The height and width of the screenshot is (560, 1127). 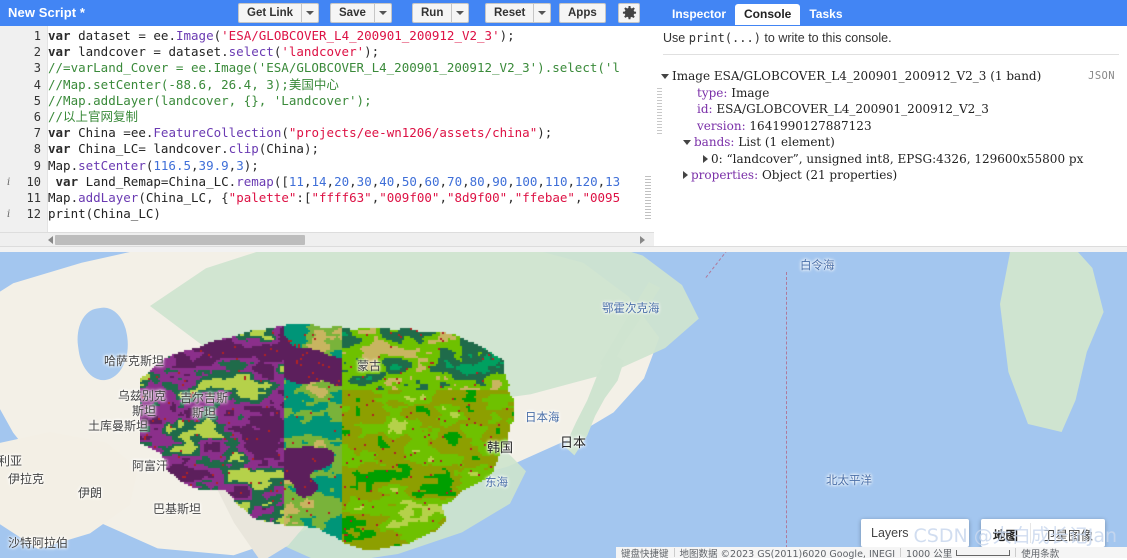 I want to click on get-link-button: Get Link, so click(x=270, y=13).